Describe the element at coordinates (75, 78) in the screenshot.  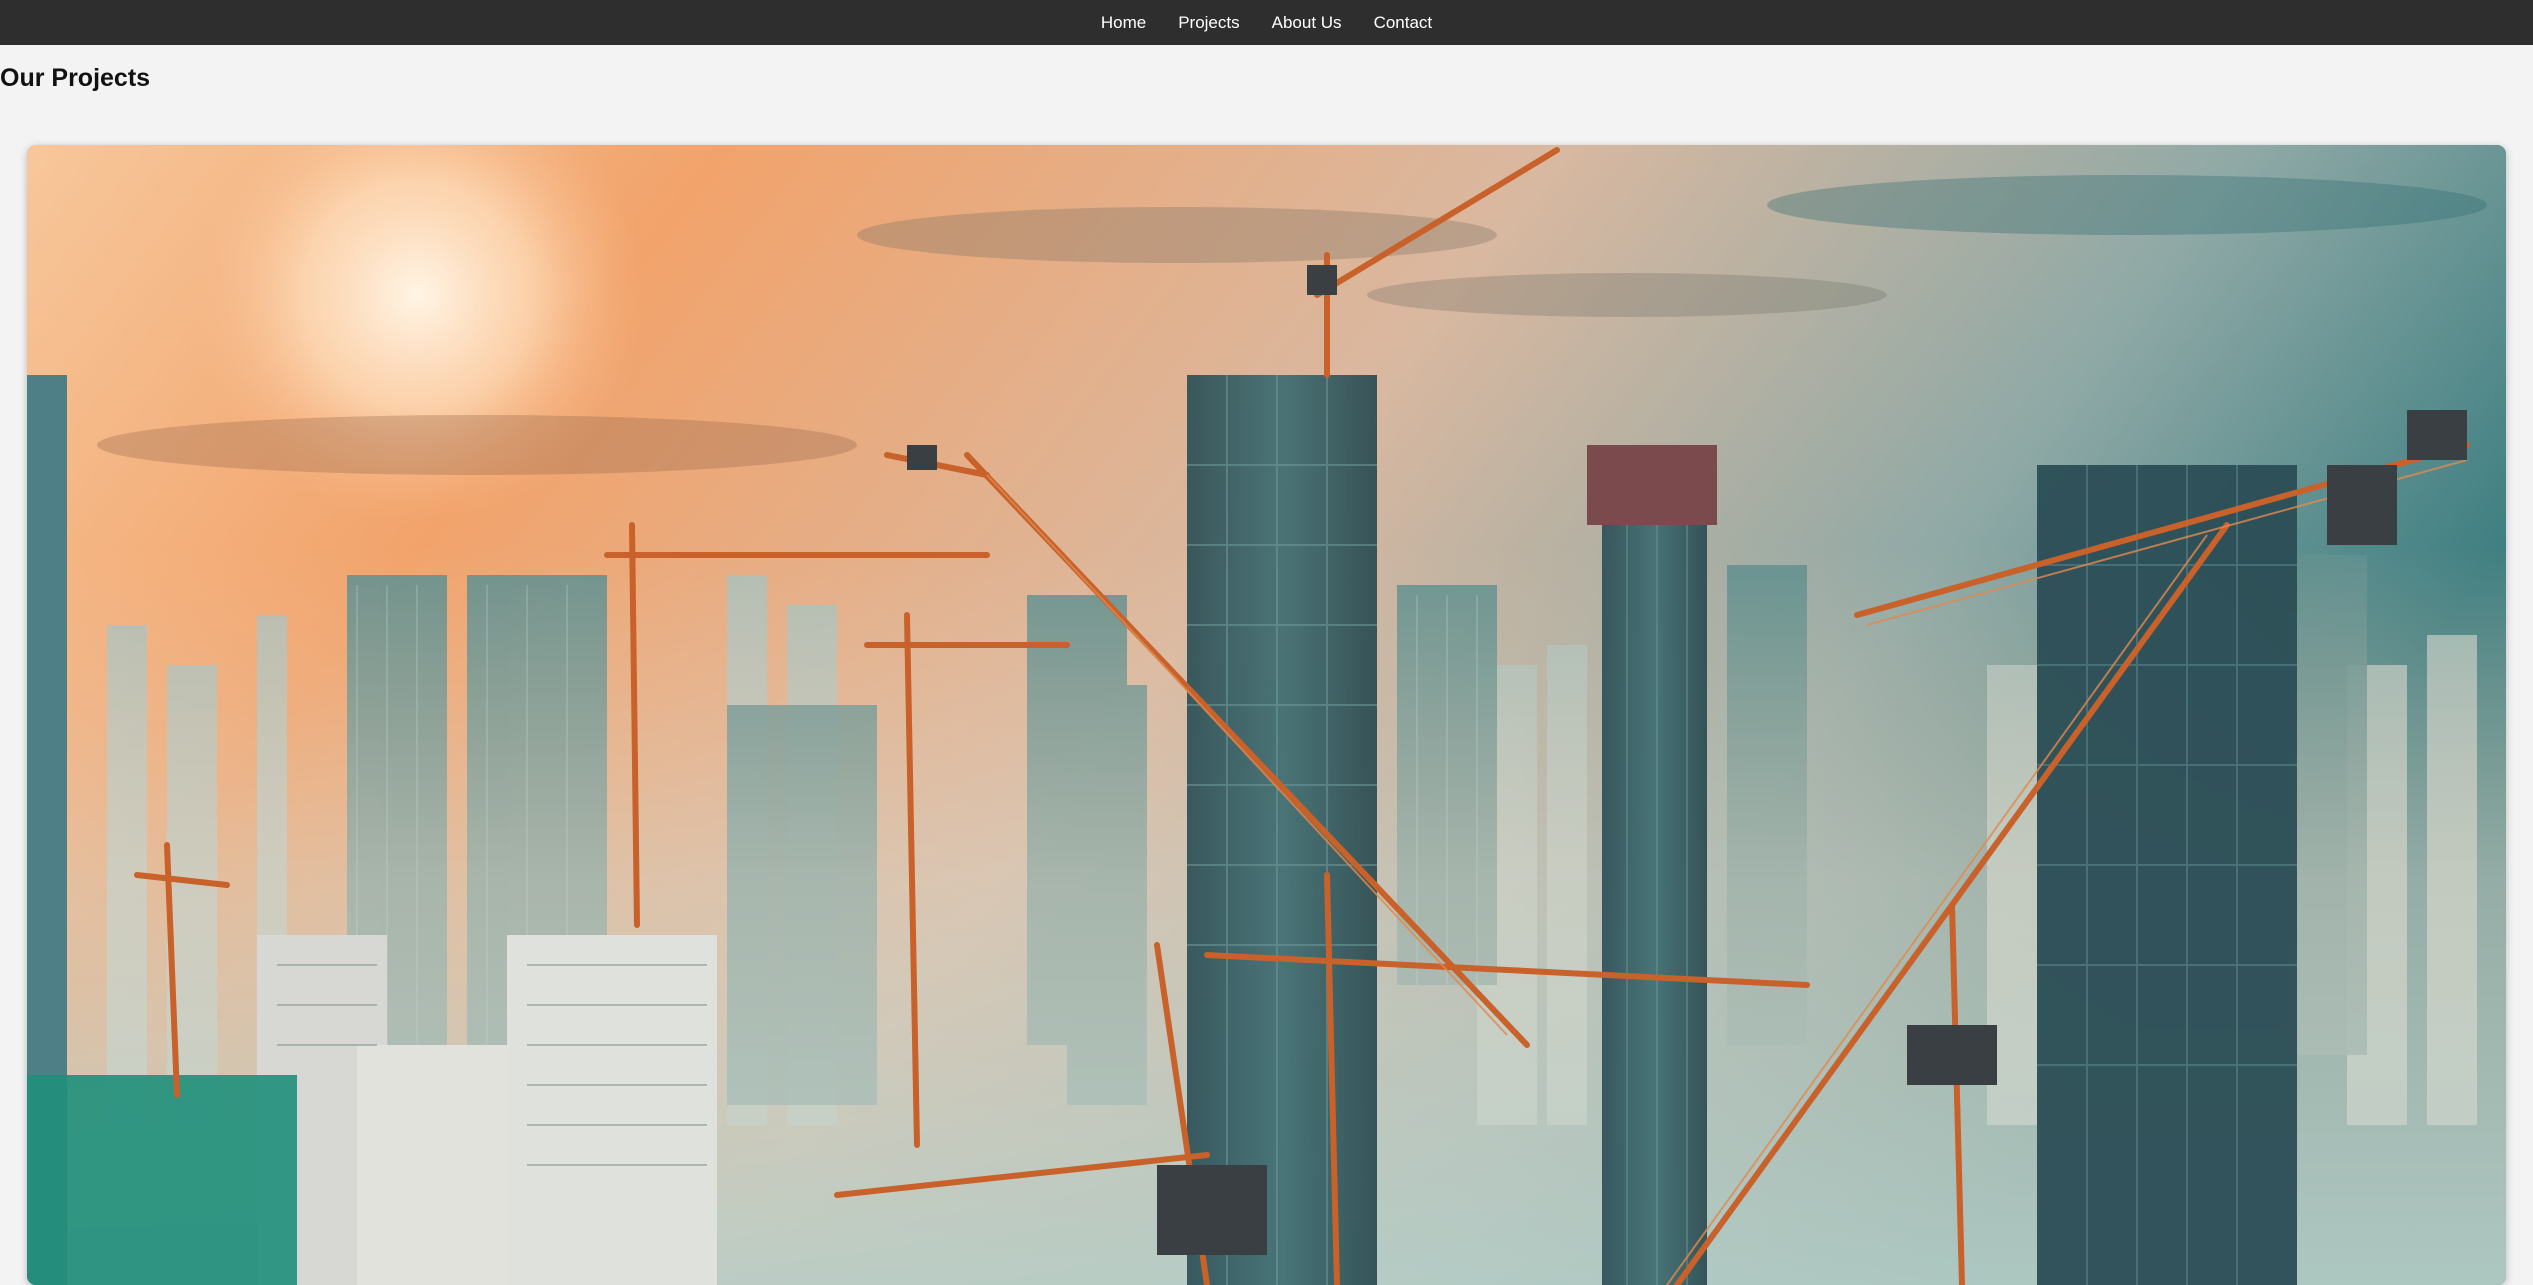
I see `page-title: Our Projects` at that location.